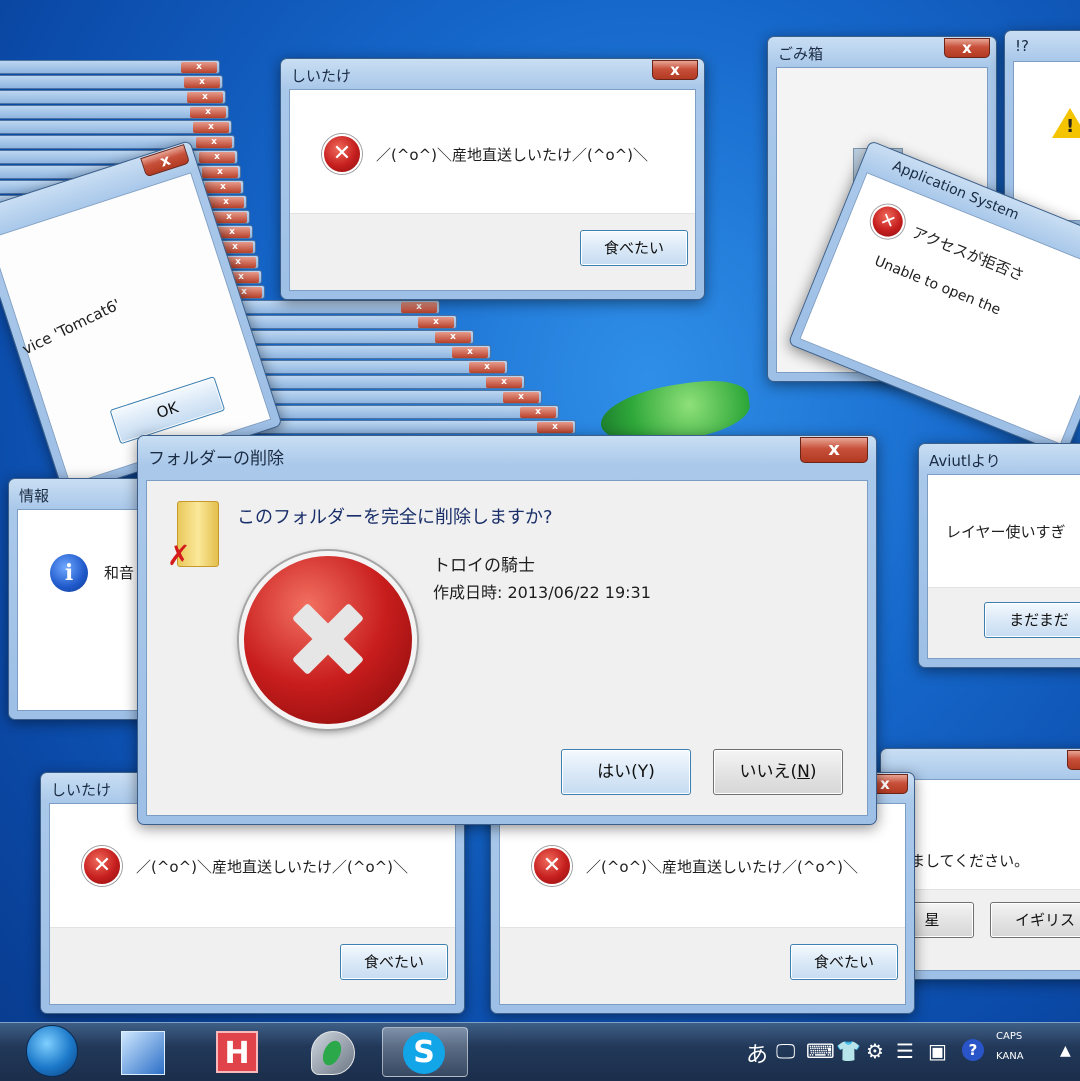  I want to click on title-bar: 情報, so click(83, 494).